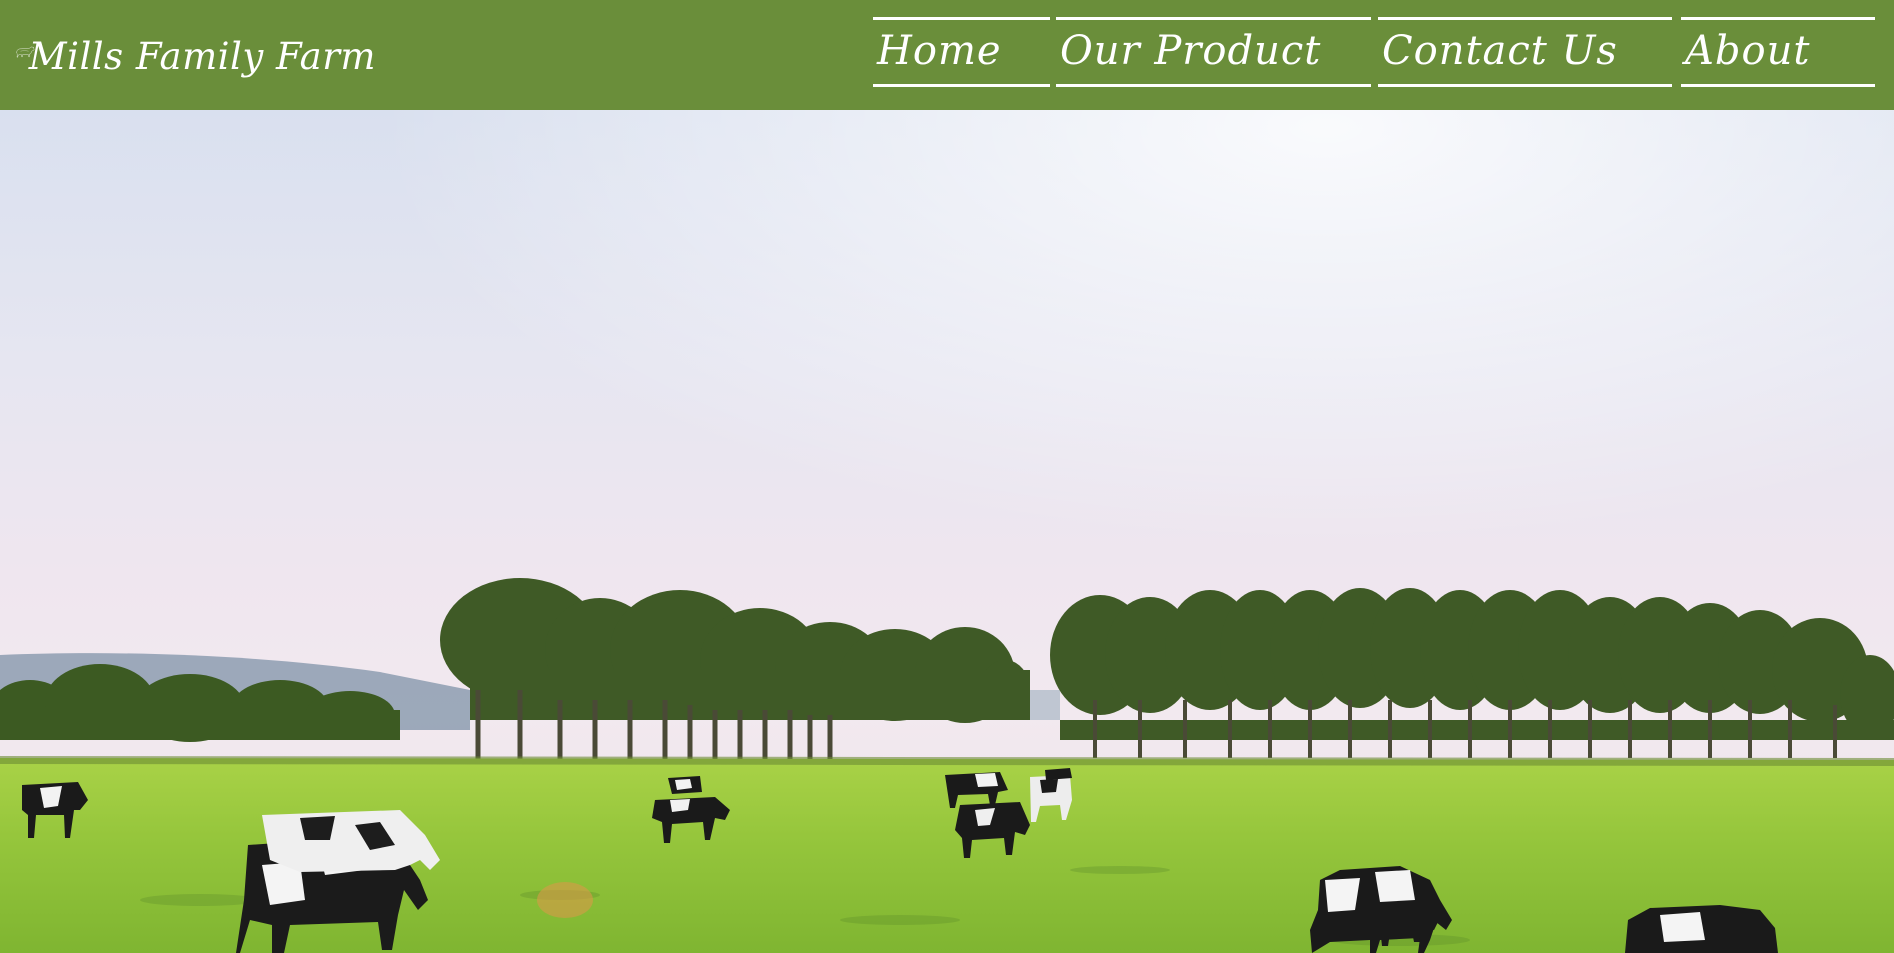 Image resolution: width=1894 pixels, height=953 pixels. What do you see at coordinates (1525, 52) in the screenshot?
I see `nav-contact-us: Contact Us` at bounding box center [1525, 52].